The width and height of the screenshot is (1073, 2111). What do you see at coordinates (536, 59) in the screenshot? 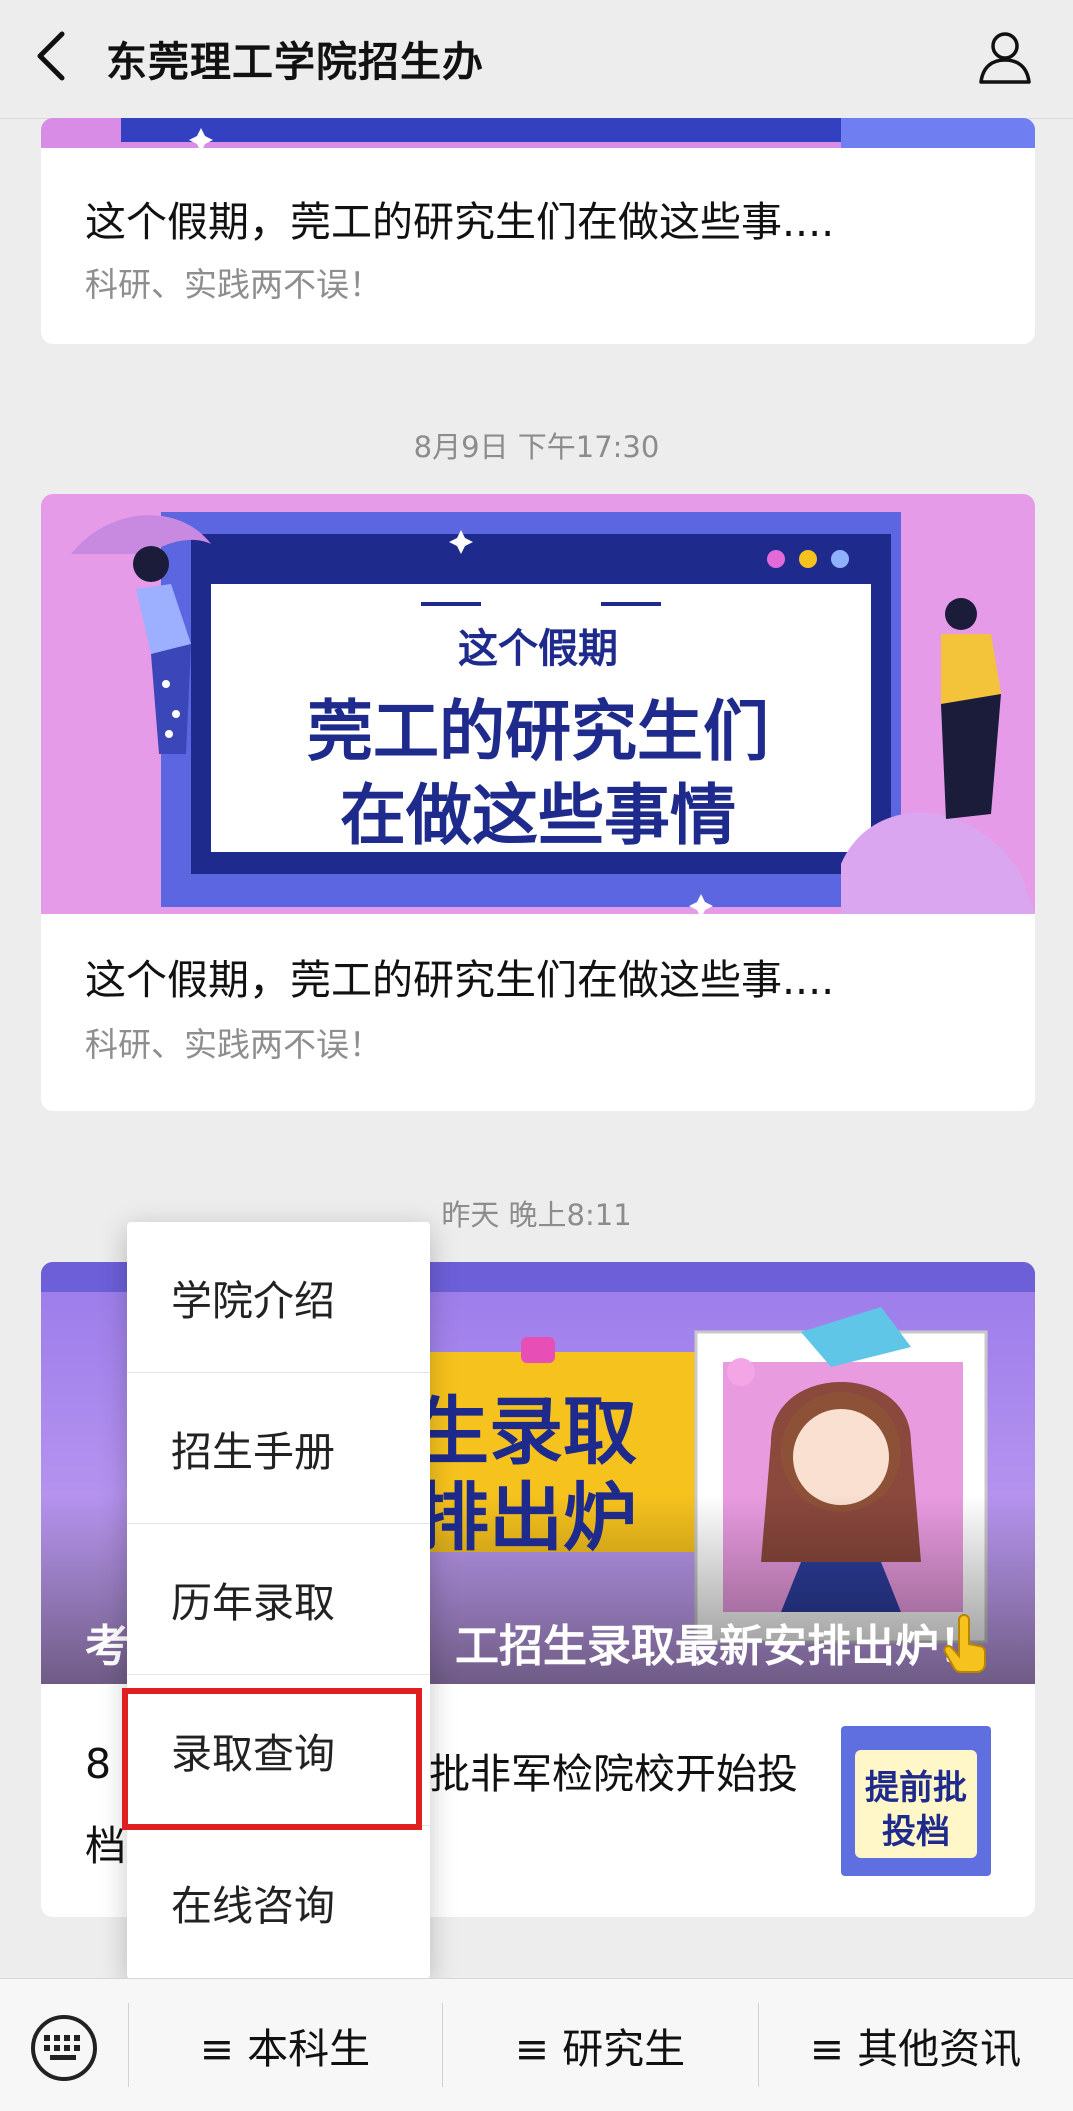
I see `app-header: 东莞理工学院招生办` at bounding box center [536, 59].